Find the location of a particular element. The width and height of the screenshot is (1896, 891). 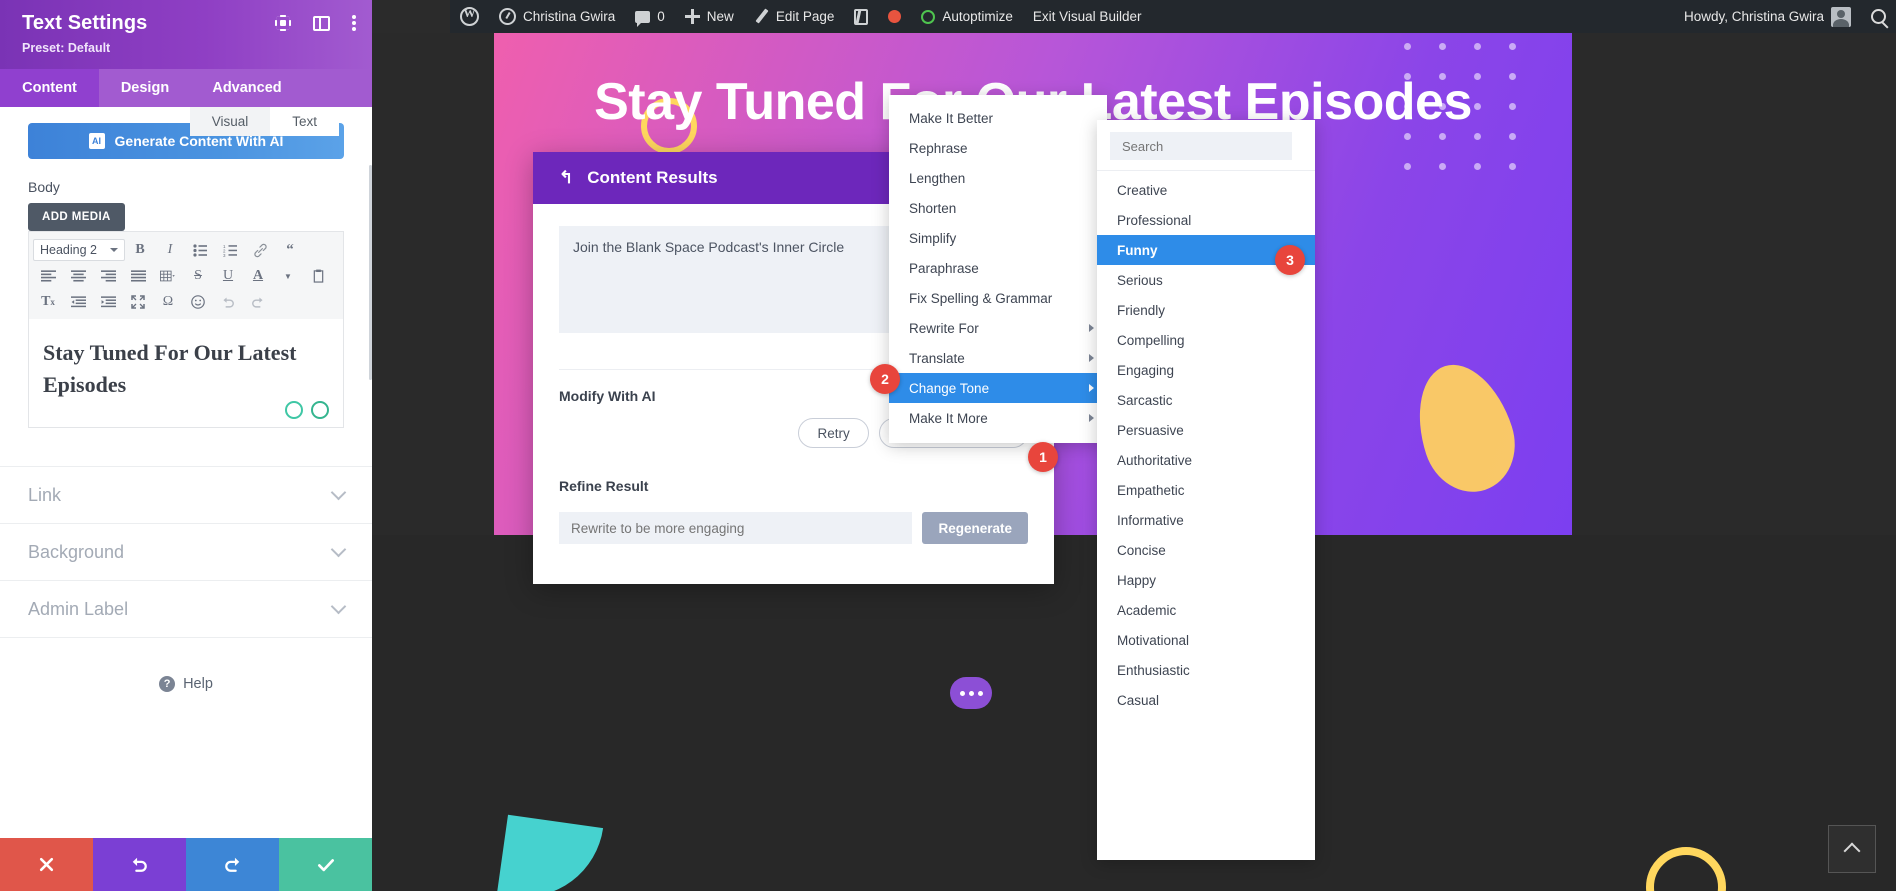

adminbar-item-status is located at coordinates (894, 16).